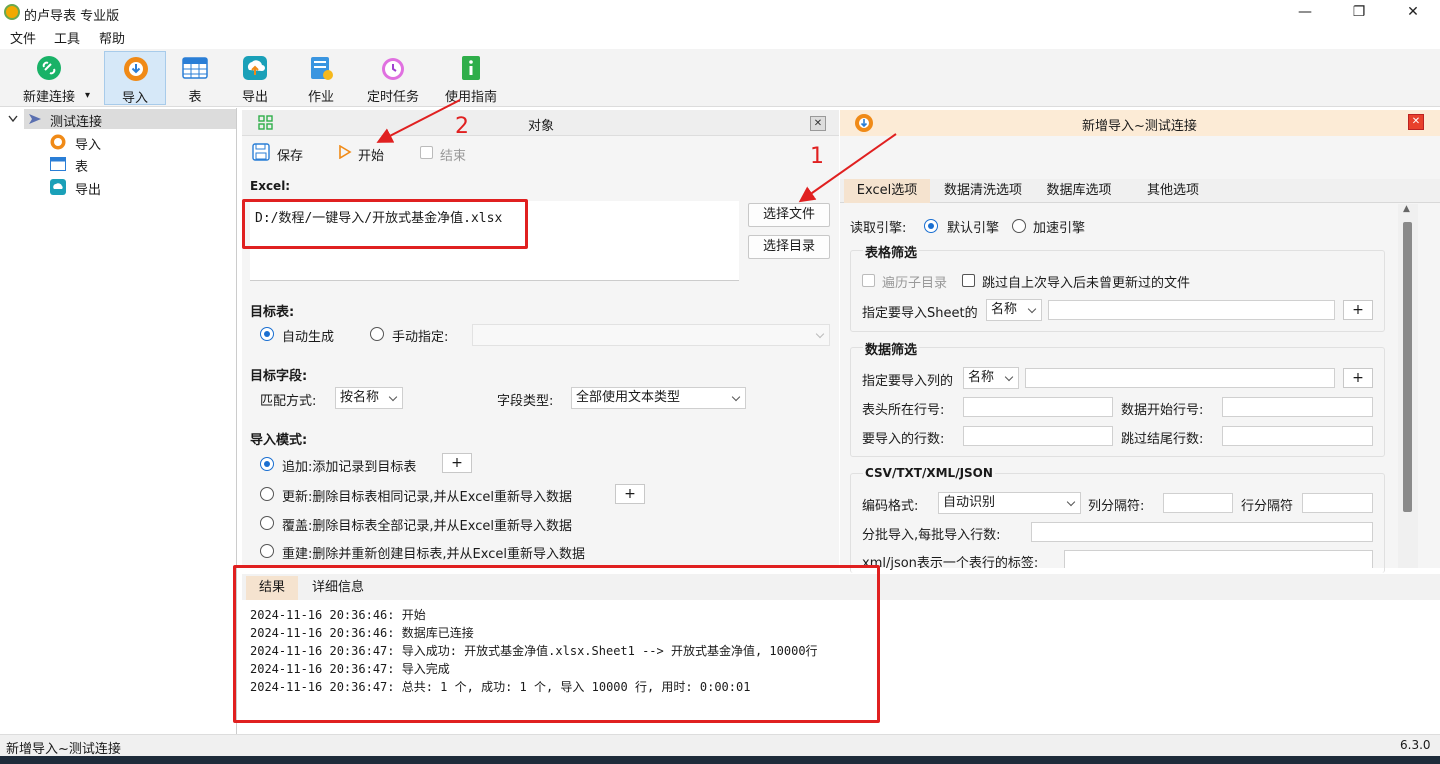 This screenshot has width=1440, height=764. What do you see at coordinates (636, 151) in the screenshot?
I see `annotation-arrows` at bounding box center [636, 151].